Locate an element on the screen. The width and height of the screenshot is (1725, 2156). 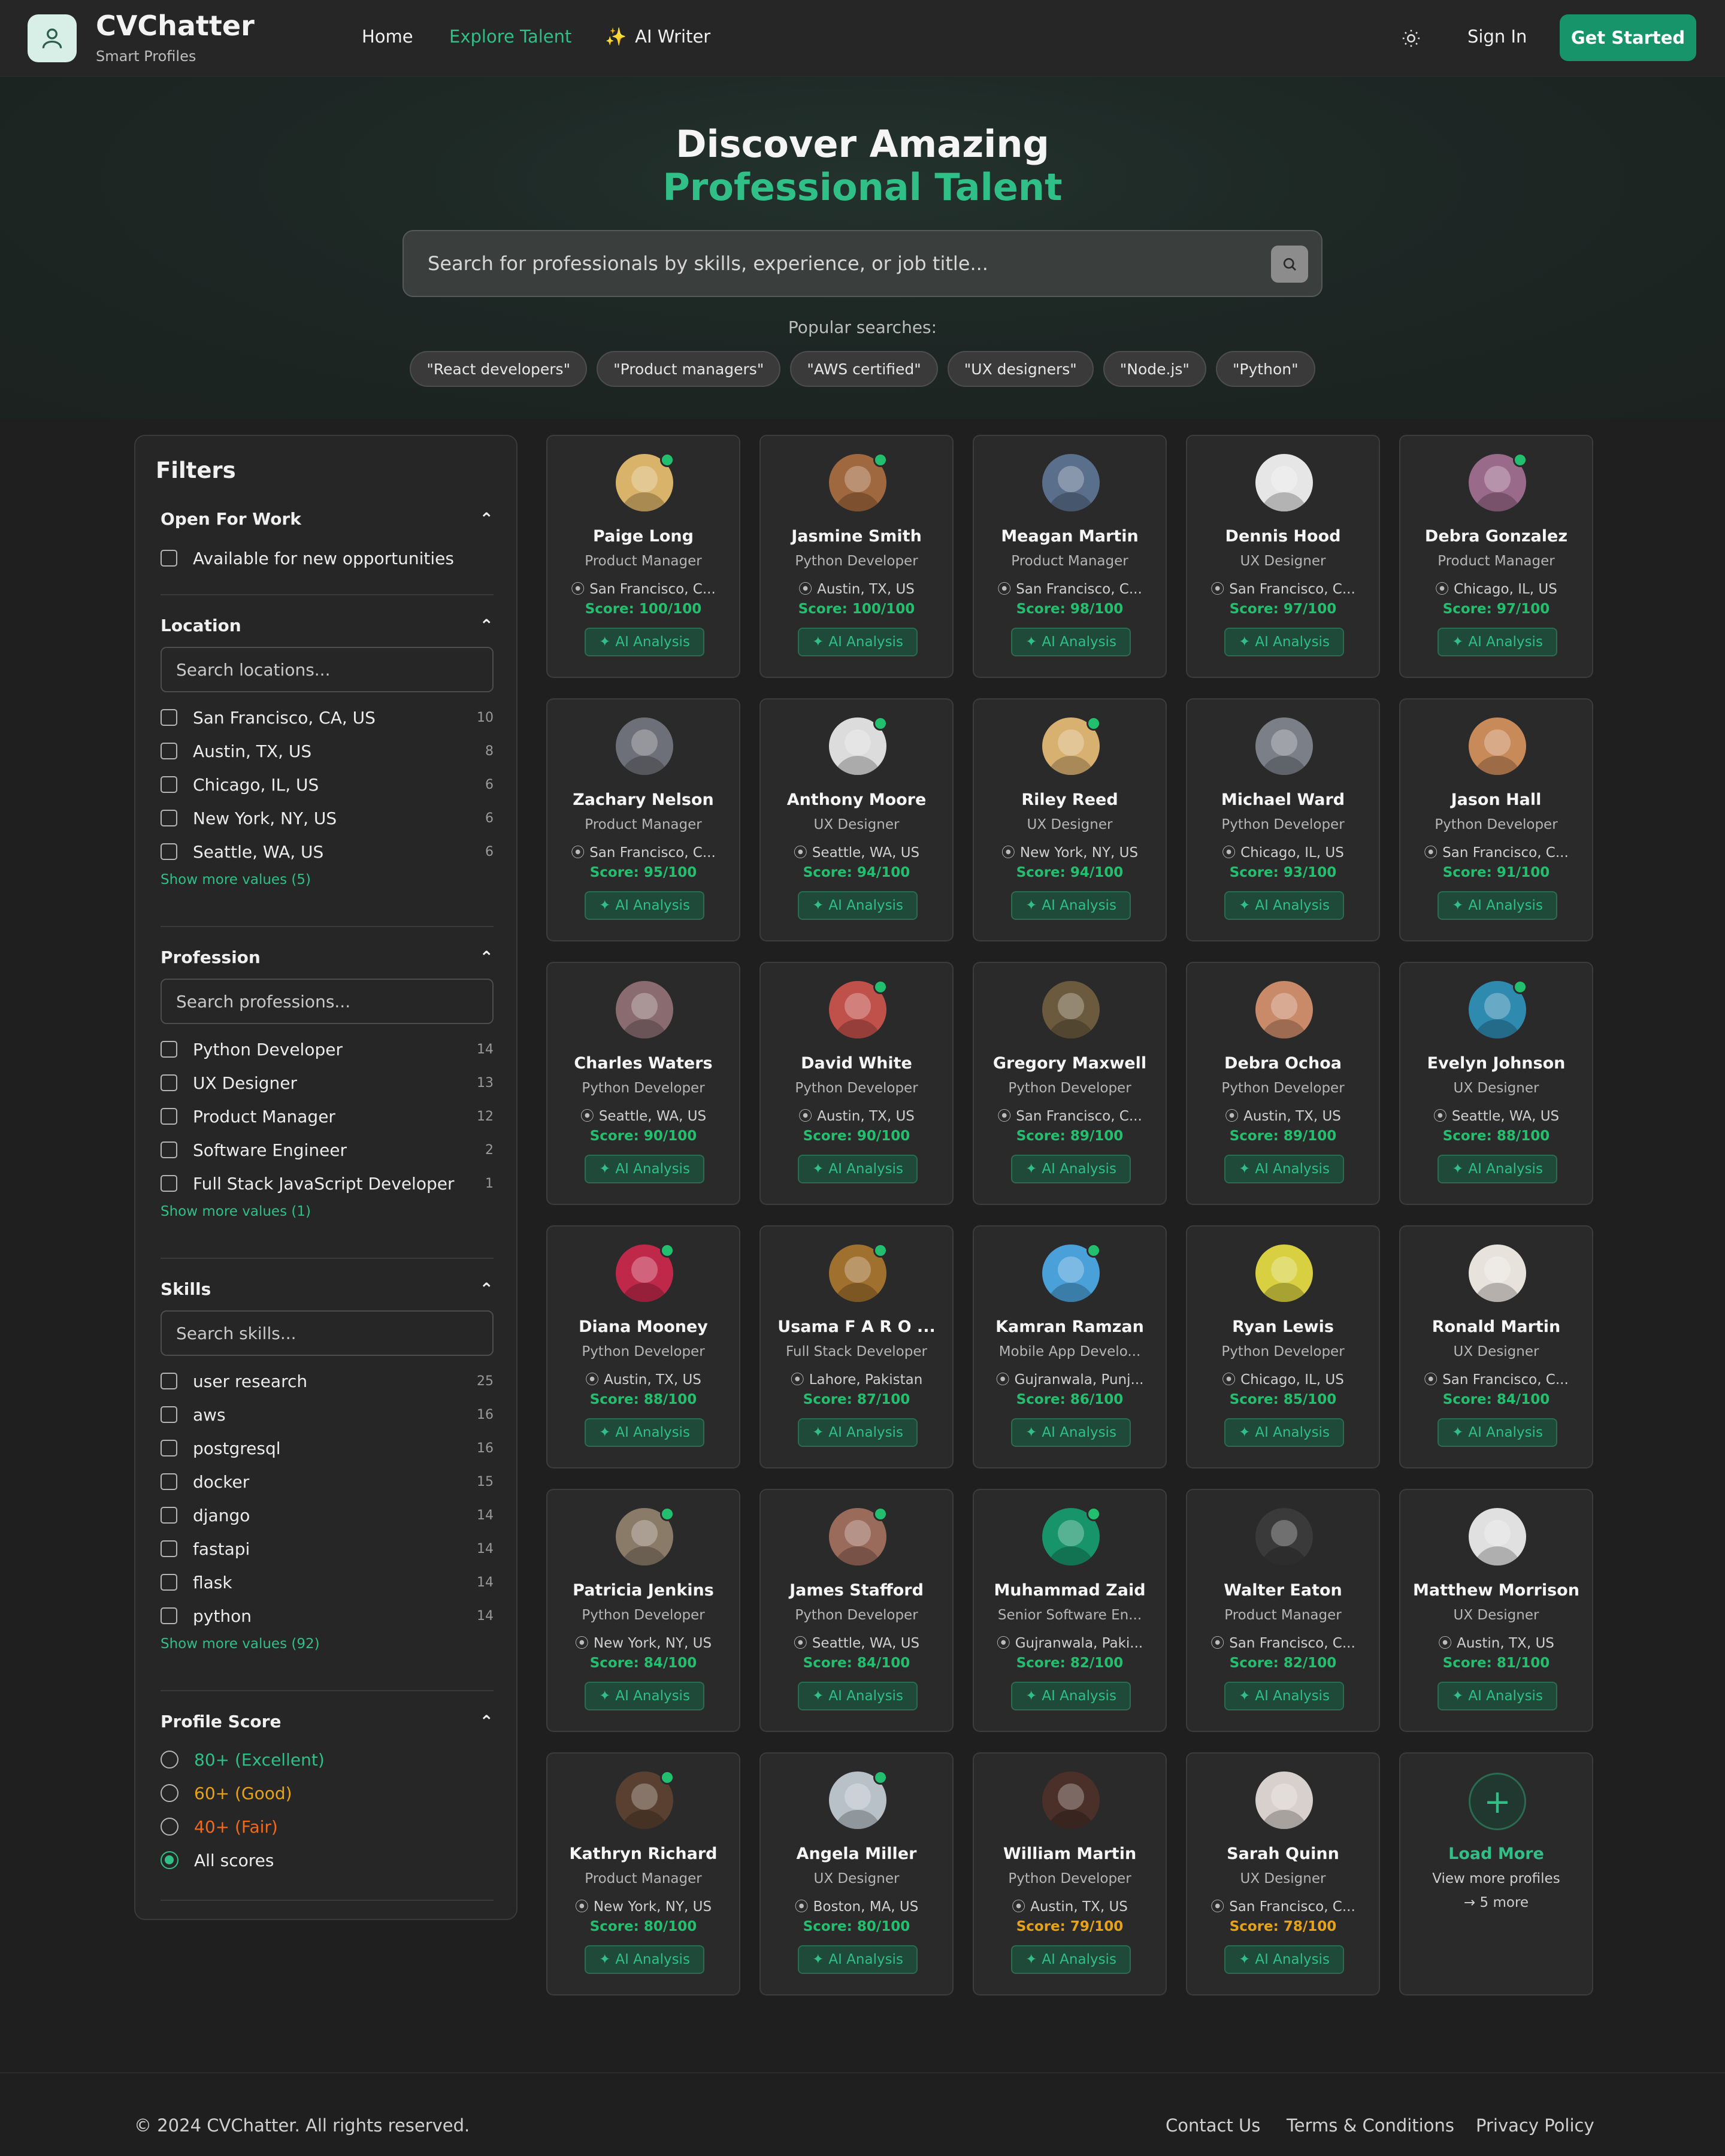
nav-explore-talent: Explore Talent is located at coordinates (510, 37).